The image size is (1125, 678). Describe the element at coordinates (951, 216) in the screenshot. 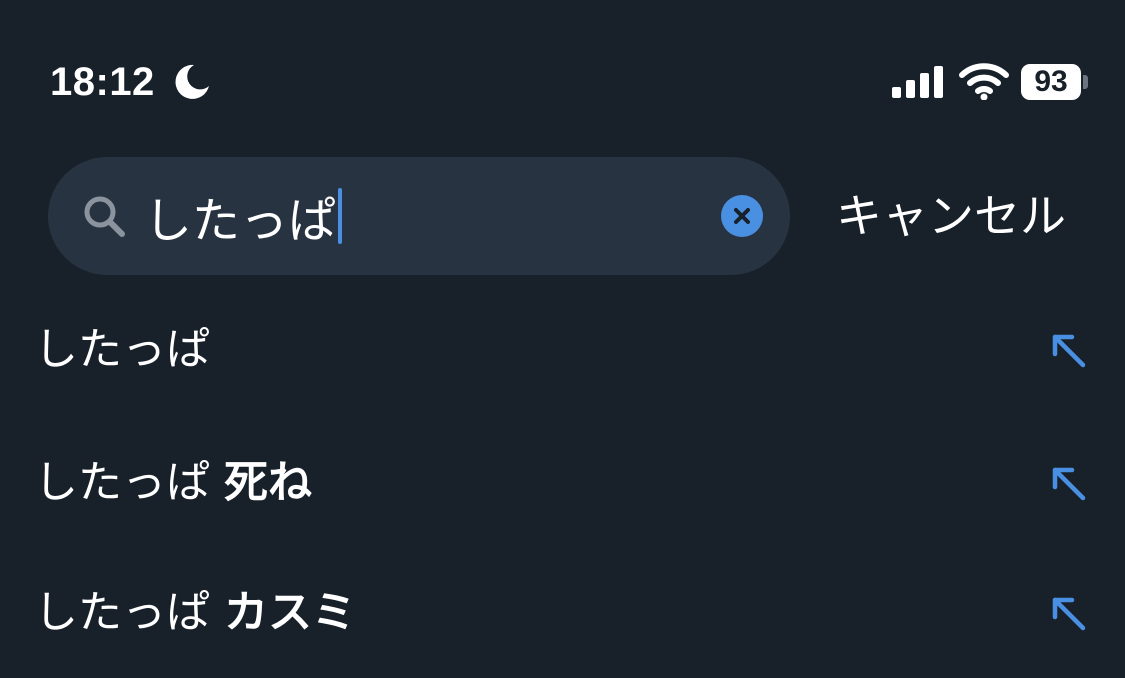

I see `cancel-button: キャンセル` at that location.